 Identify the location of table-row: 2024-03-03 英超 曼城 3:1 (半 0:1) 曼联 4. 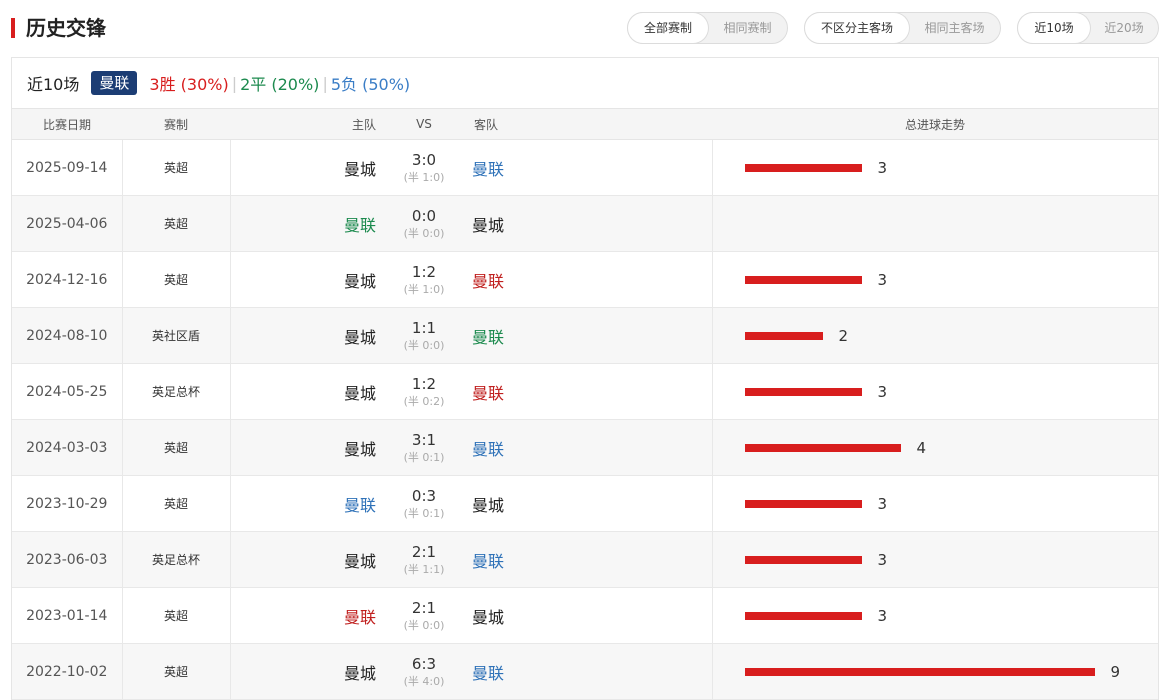
(585, 447).